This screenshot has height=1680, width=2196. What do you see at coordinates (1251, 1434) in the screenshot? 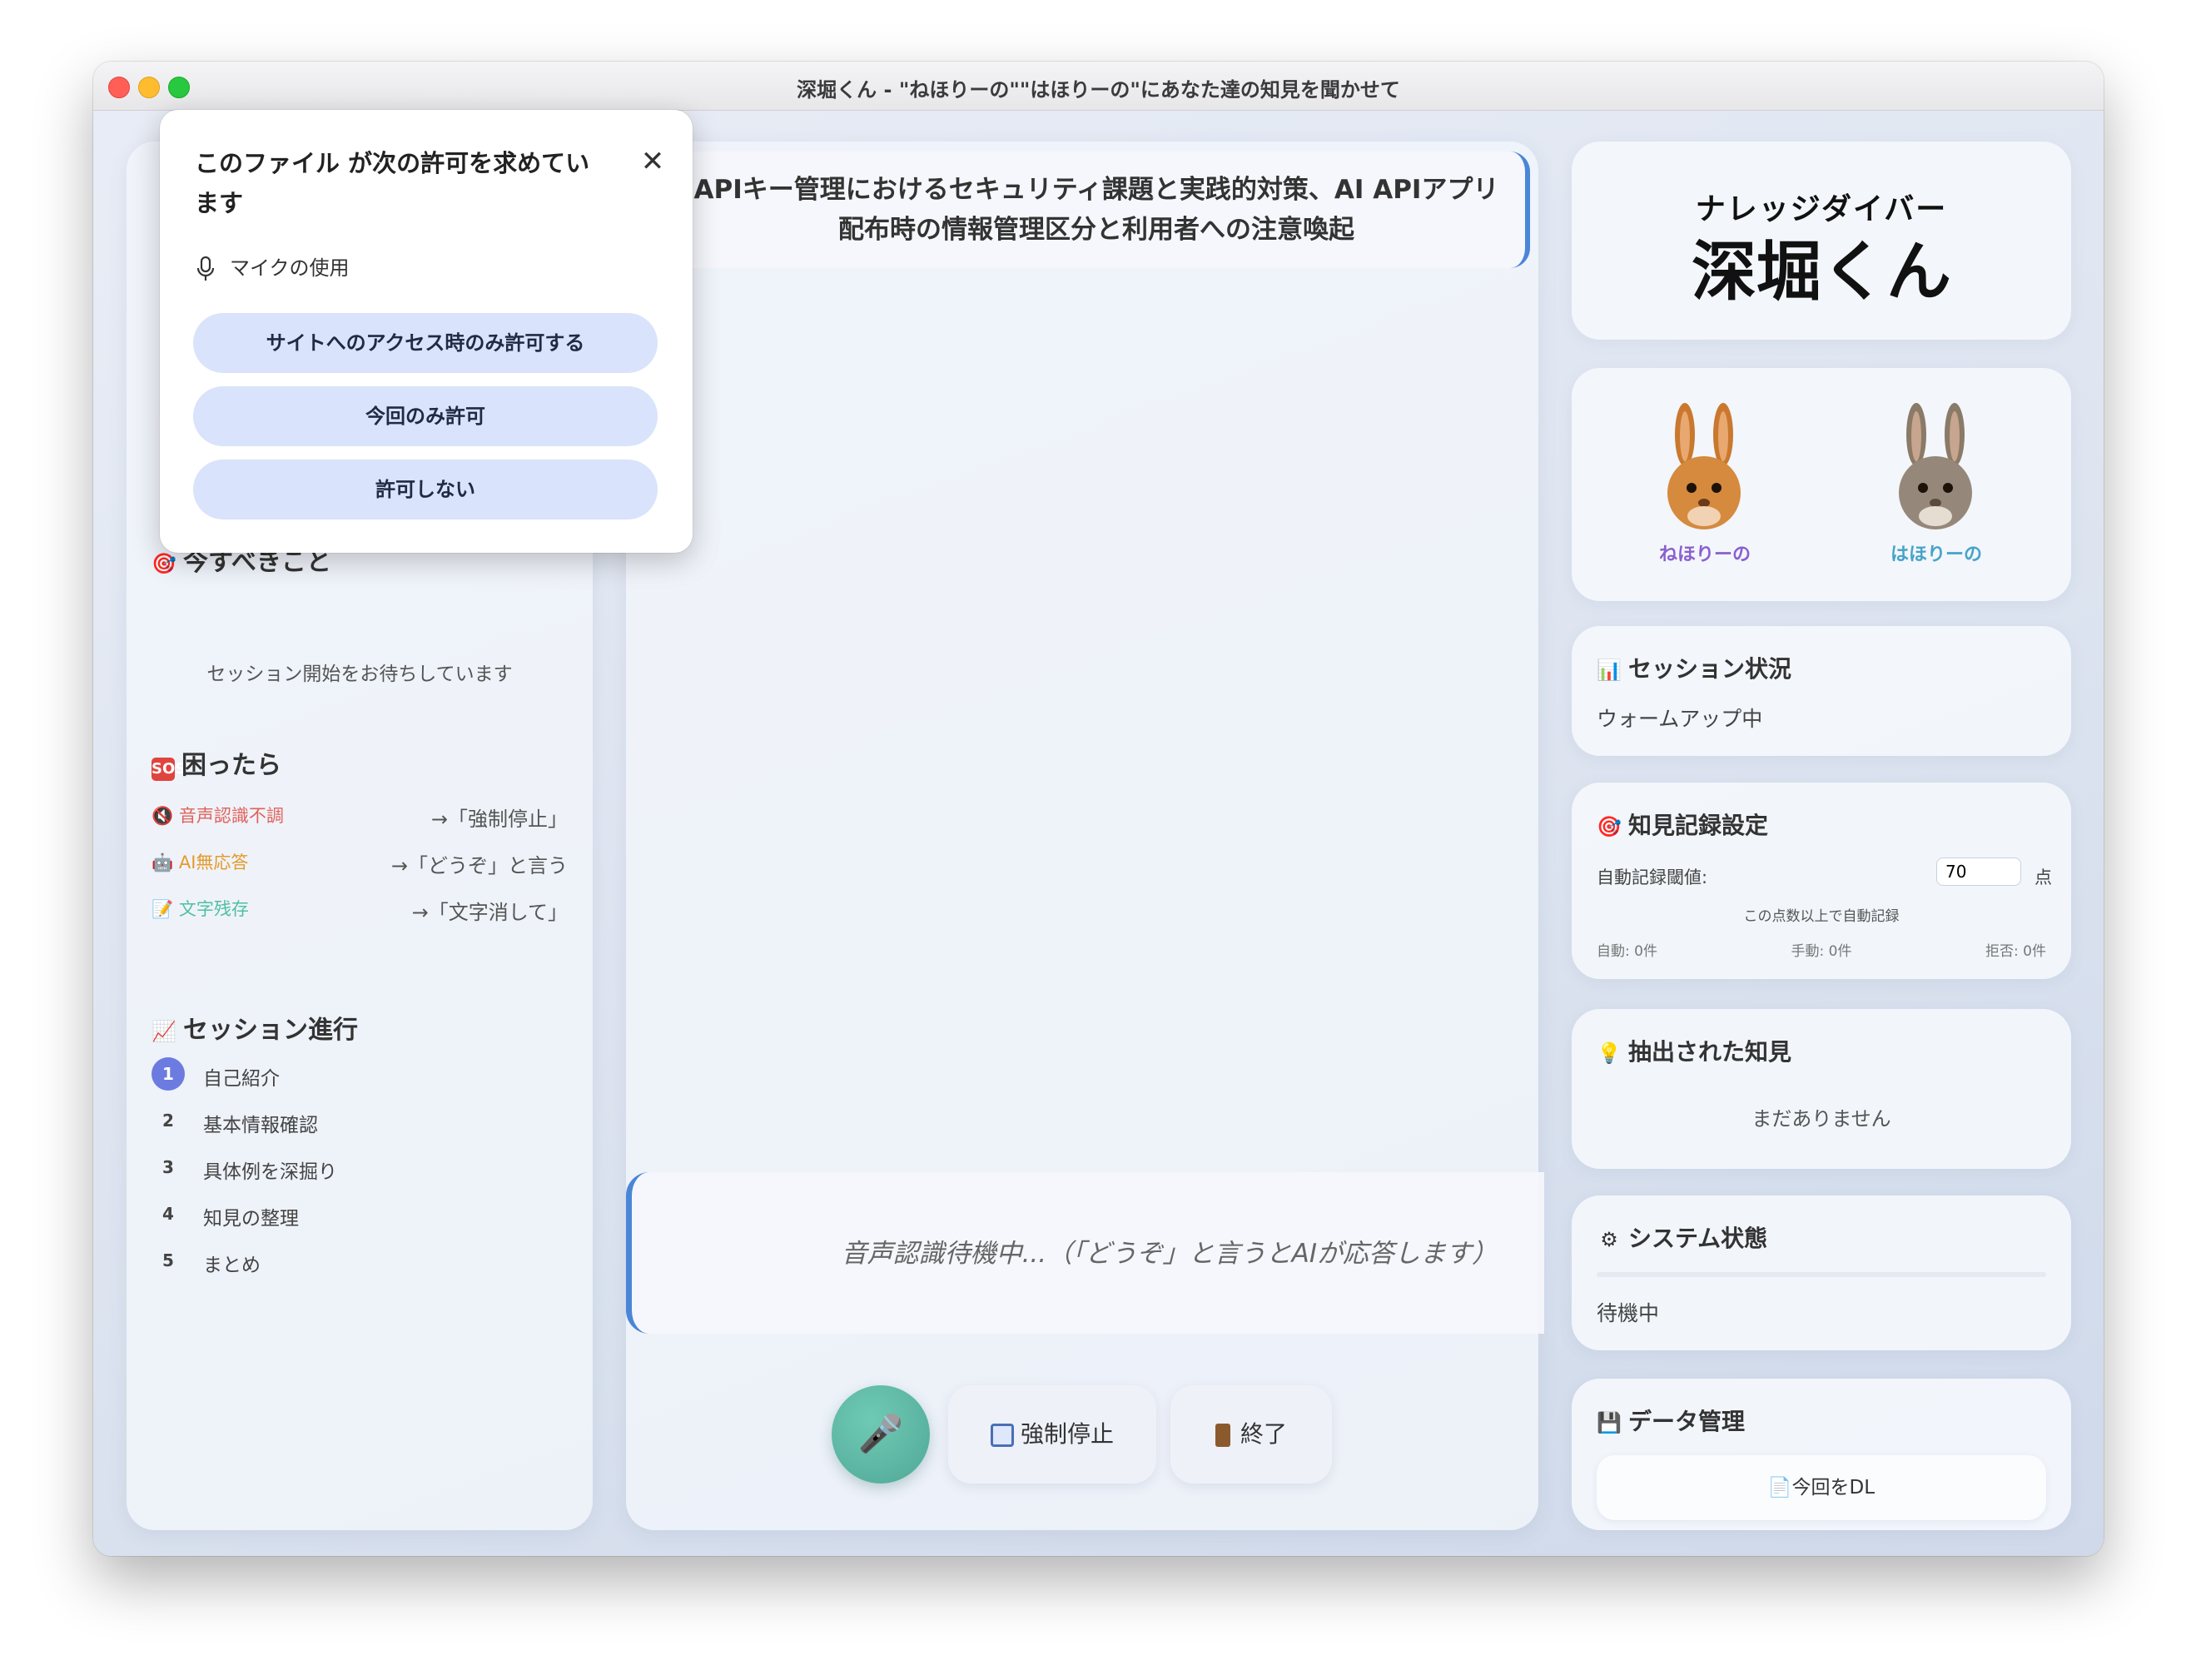
I see `end-button: 終了` at bounding box center [1251, 1434].